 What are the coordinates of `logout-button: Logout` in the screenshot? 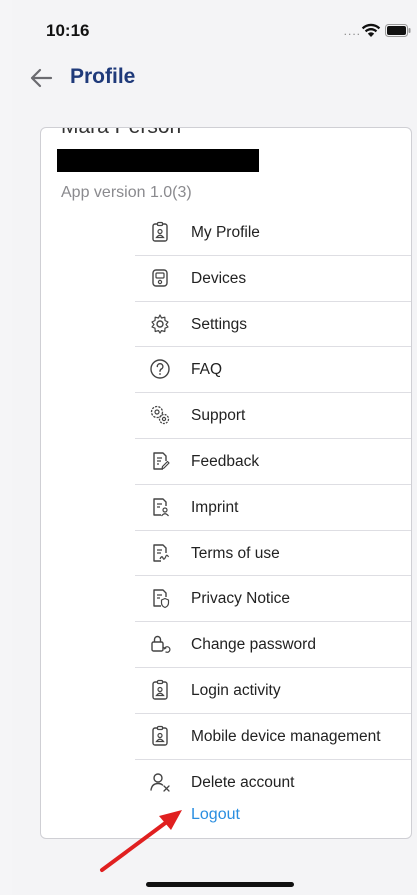 It's located at (215, 815).